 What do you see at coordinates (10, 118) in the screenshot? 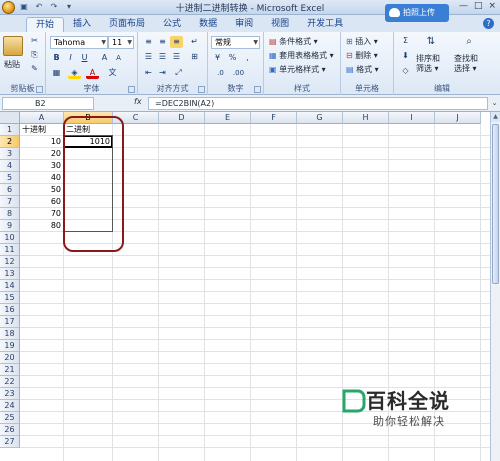
I see `select-all-corner` at bounding box center [10, 118].